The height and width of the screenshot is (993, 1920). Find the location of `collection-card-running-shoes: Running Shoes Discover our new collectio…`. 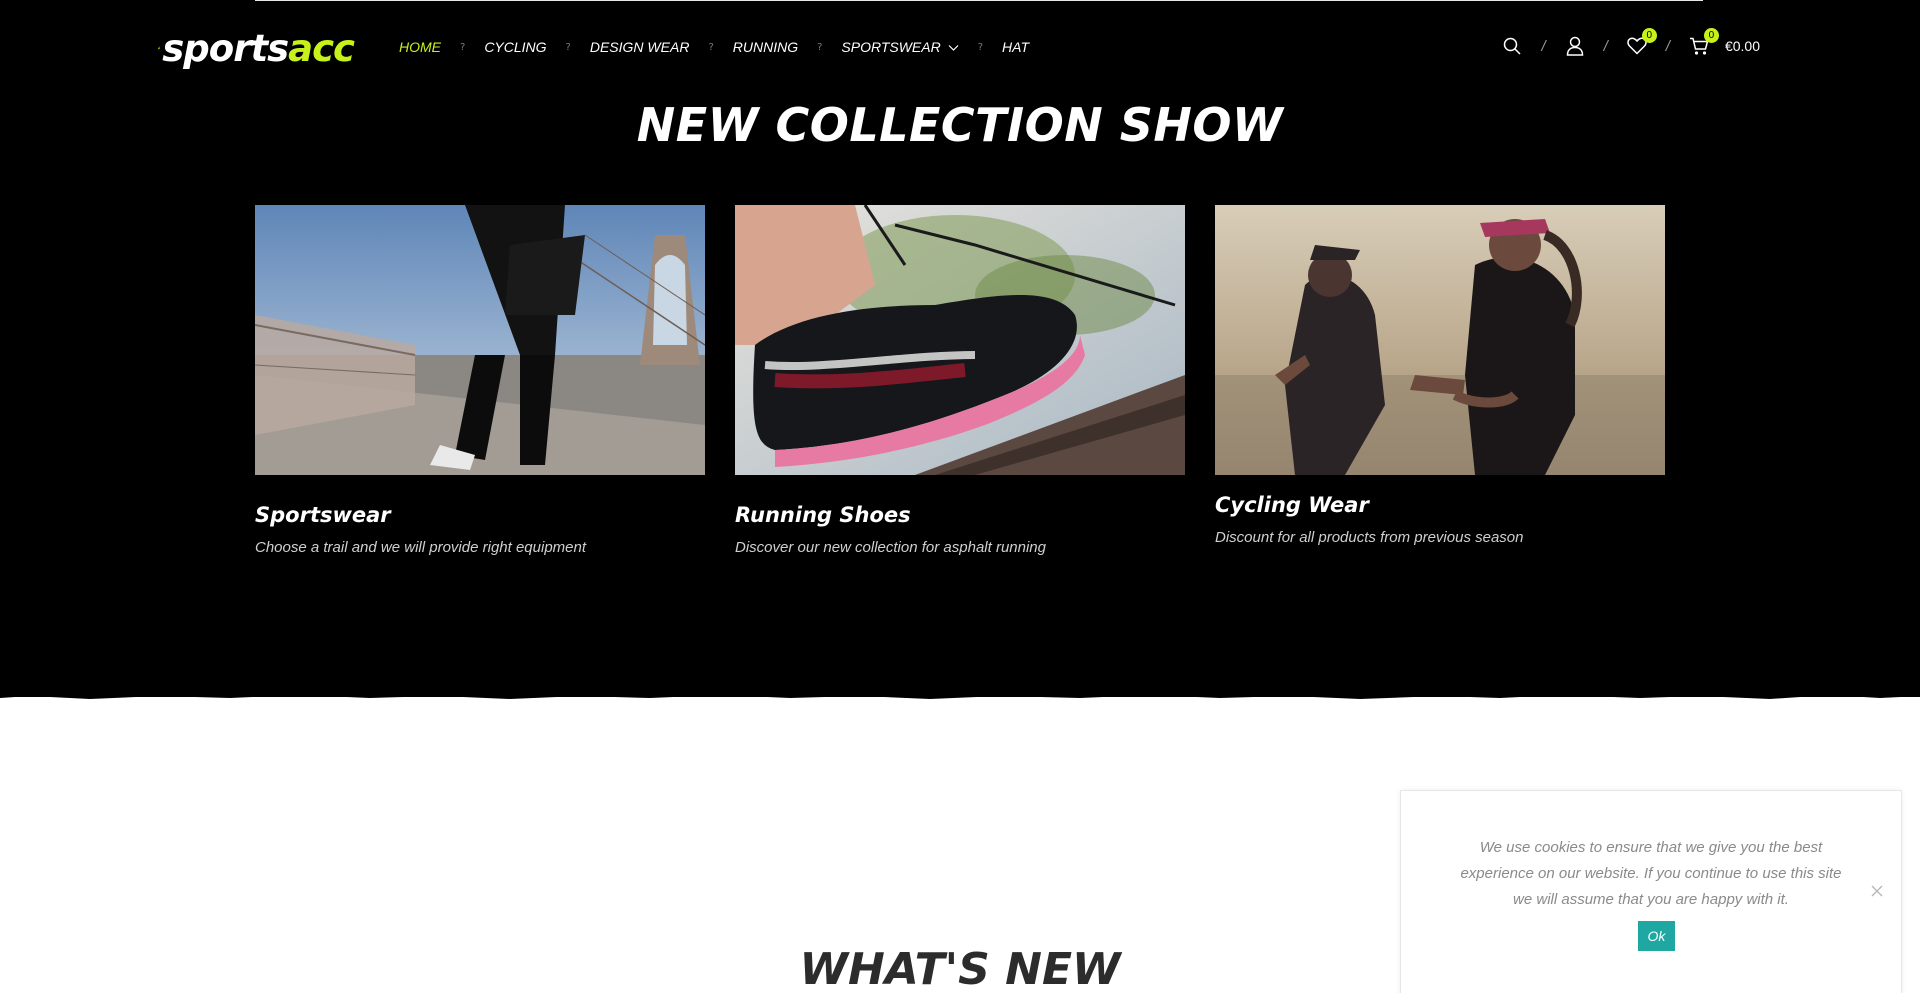

collection-card-running-shoes: Running Shoes Discover our new collectio… is located at coordinates (960, 380).